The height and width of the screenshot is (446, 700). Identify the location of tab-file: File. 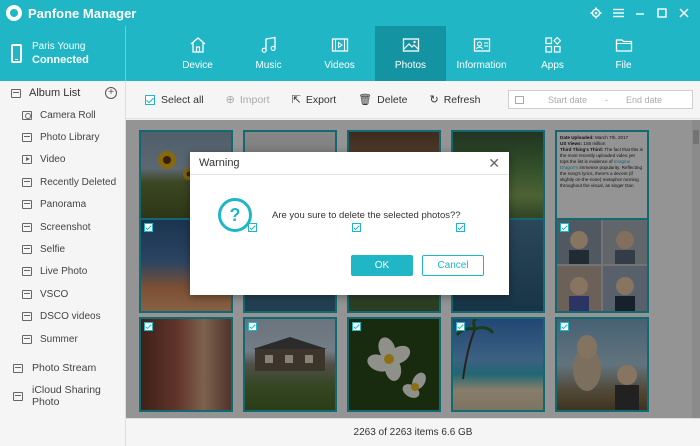
(623, 53).